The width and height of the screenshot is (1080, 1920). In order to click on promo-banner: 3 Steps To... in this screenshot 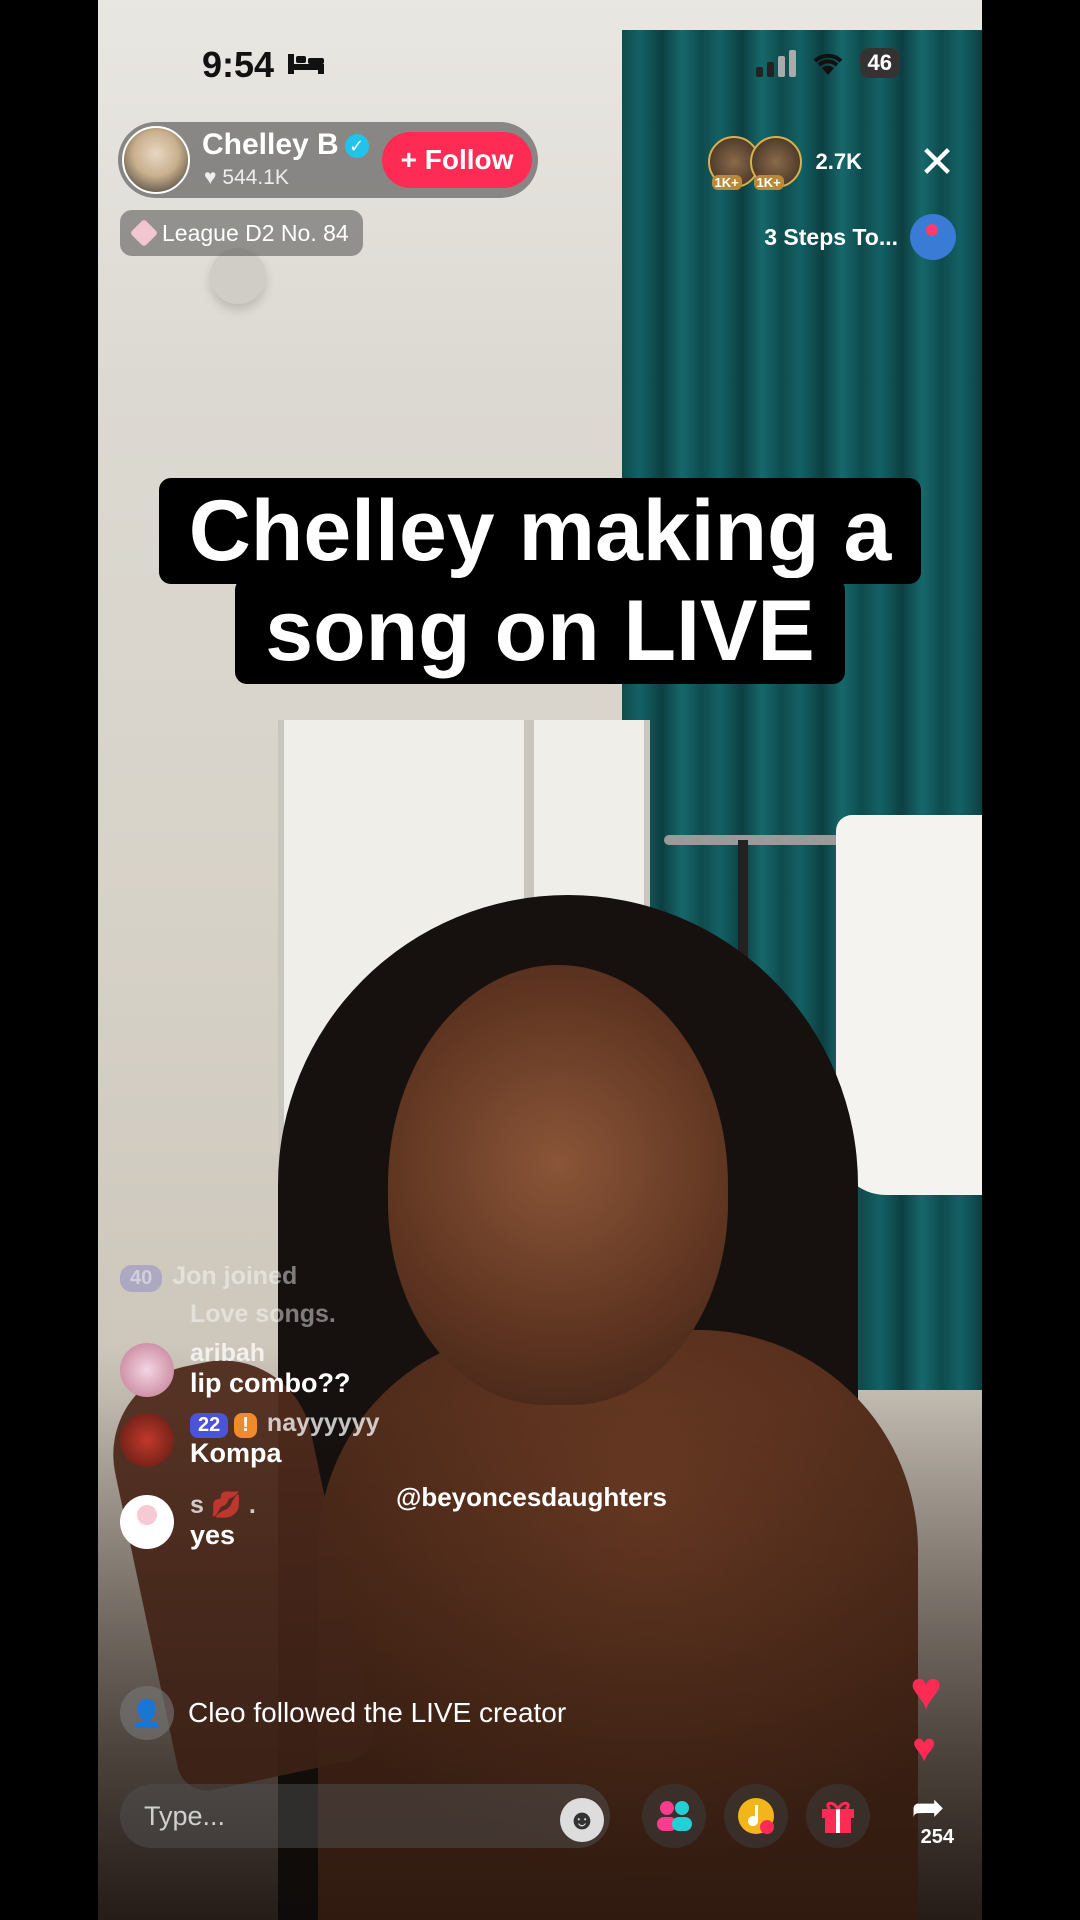, I will do `click(860, 237)`.